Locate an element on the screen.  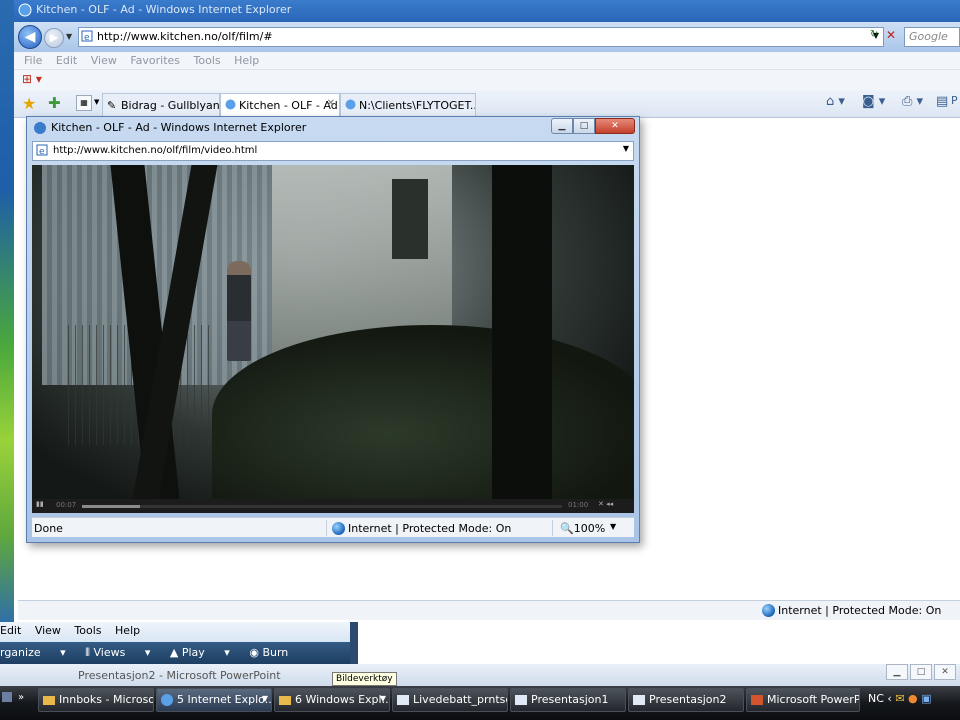
print-icon: ⎙ ▾ is located at coordinates (912, 101).